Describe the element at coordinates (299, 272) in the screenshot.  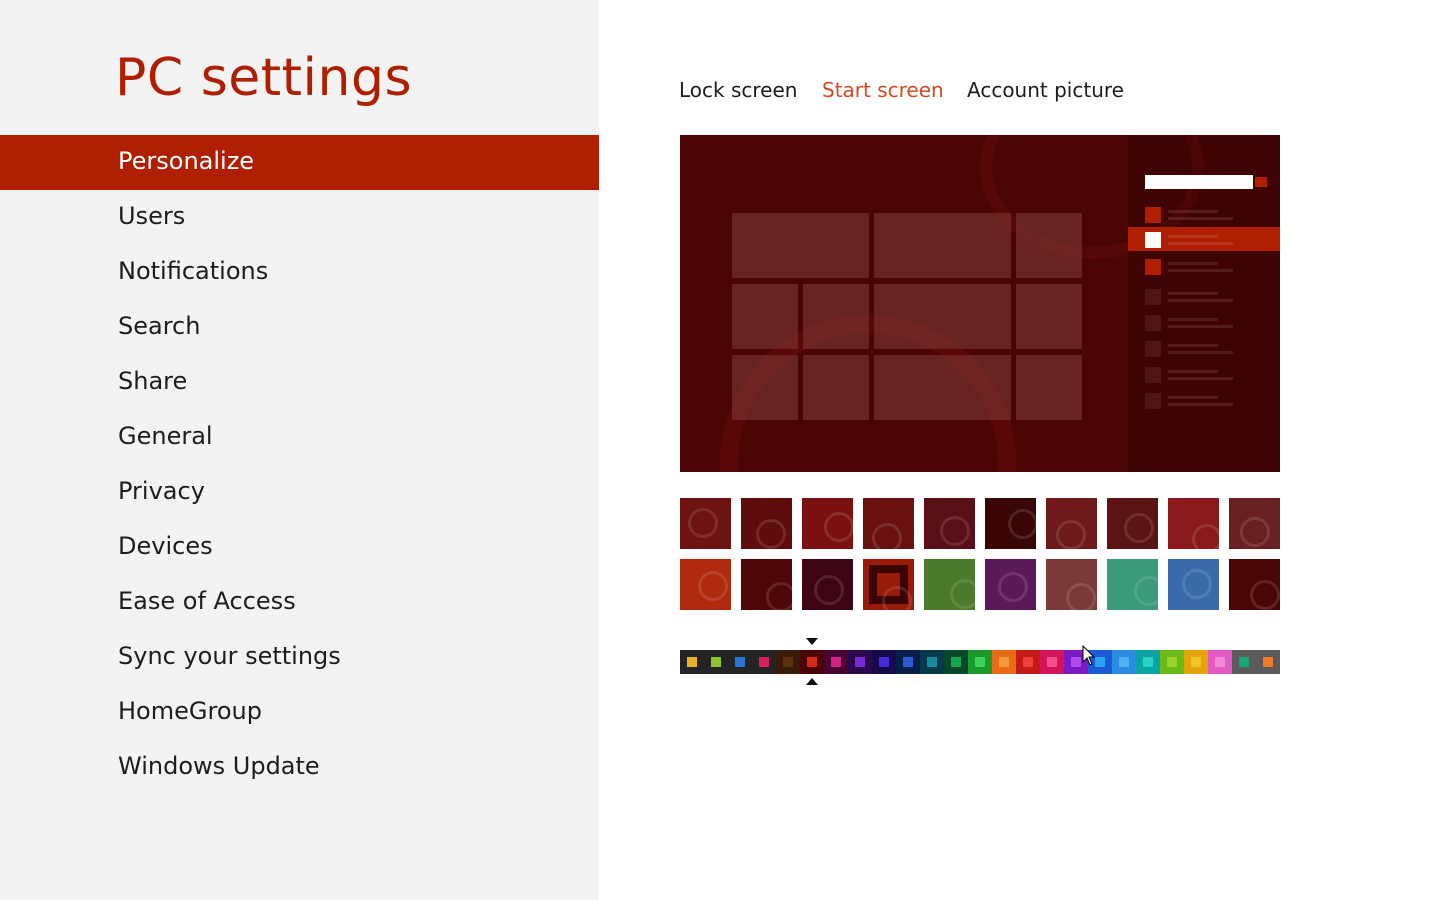
I see `nav-item-notifications: Notifications` at that location.